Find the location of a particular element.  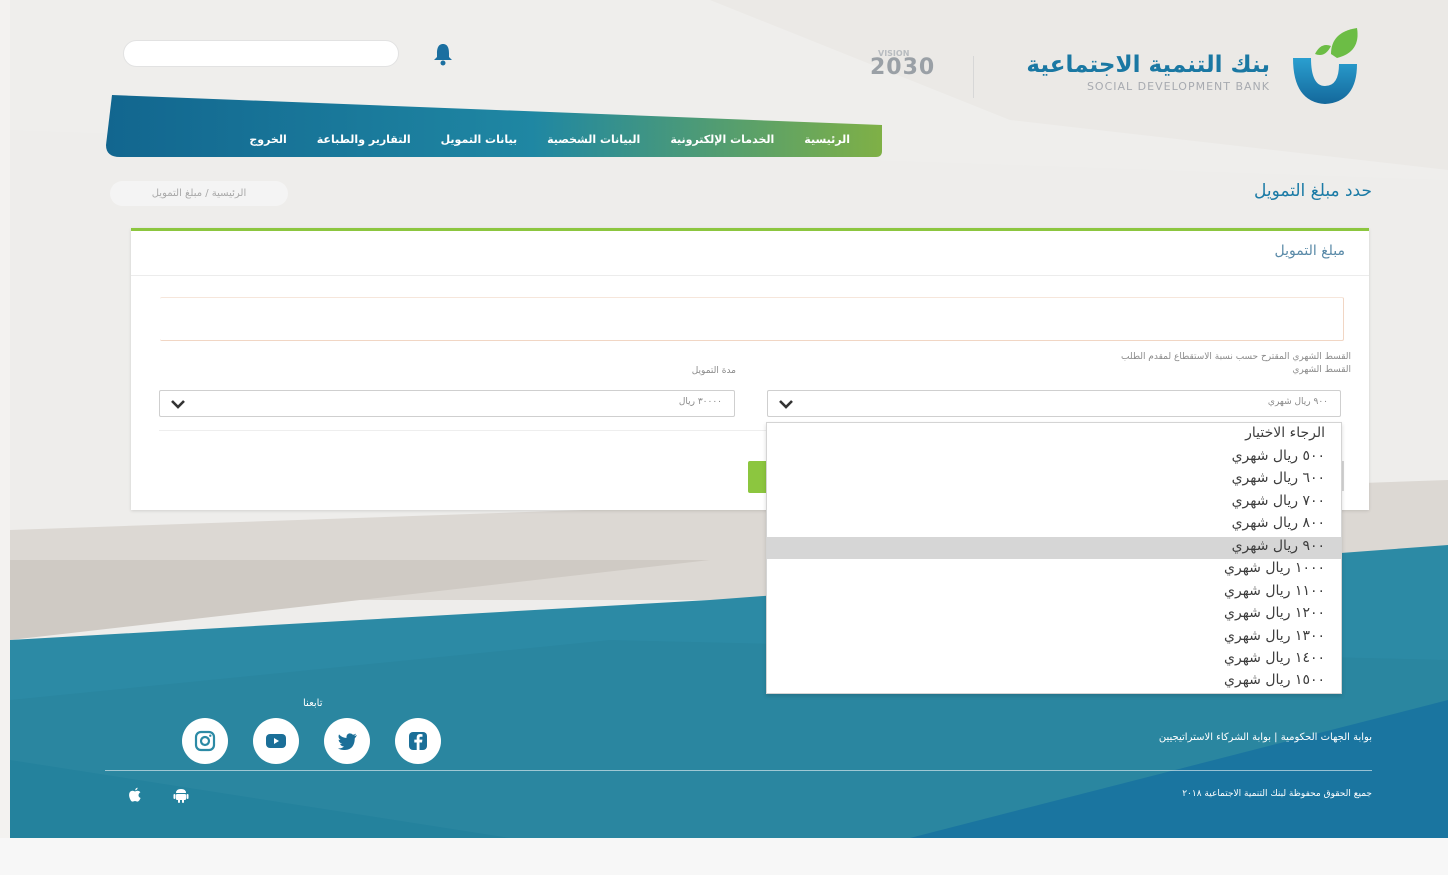

header-divider is located at coordinates (973, 77).